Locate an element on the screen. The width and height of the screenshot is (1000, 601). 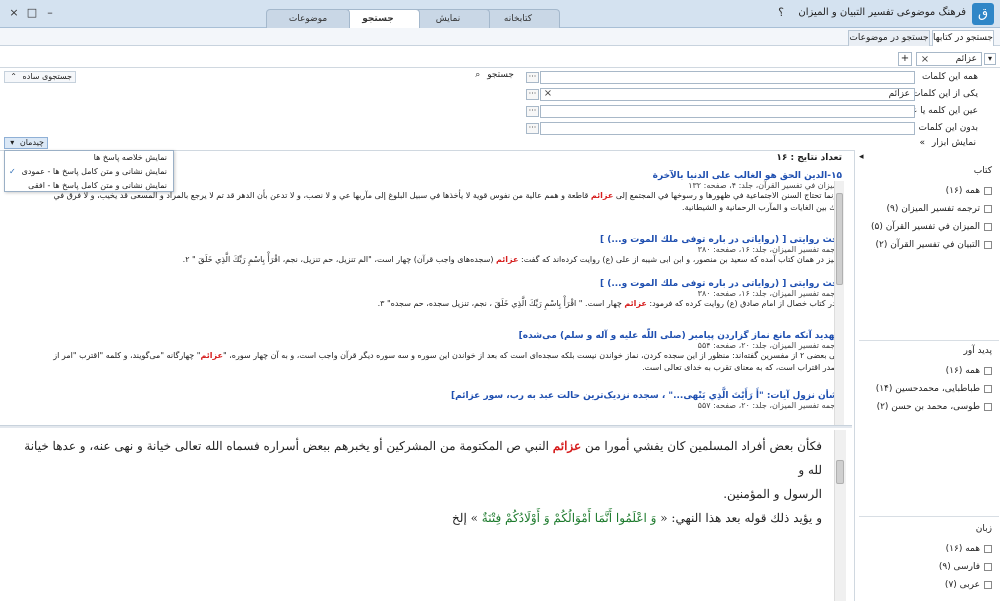
menu-item-vertical: نمایش نشانی و متن کامل پاسخ ها - عمودی ✓ is located at coordinates (89, 172).